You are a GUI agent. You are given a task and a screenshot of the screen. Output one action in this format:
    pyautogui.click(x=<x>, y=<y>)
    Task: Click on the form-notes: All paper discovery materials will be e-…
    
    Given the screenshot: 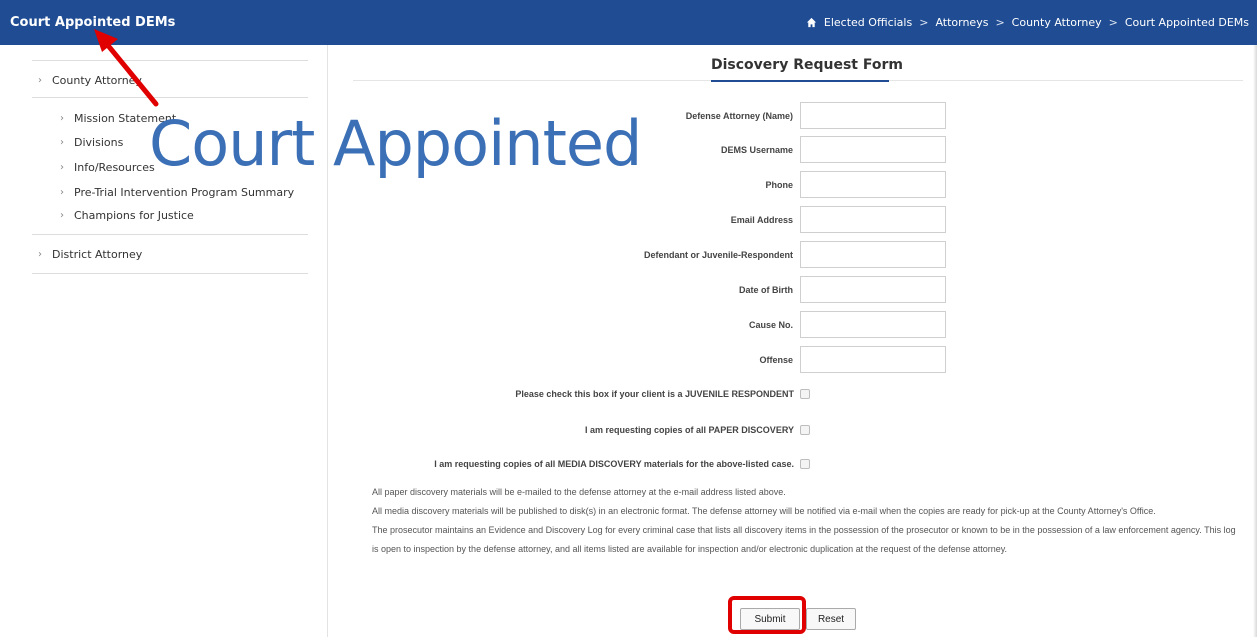 What is the action you would take?
    pyautogui.click(x=807, y=521)
    